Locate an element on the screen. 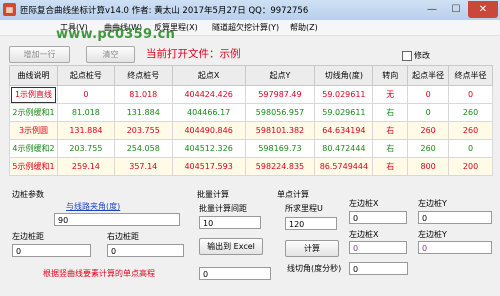 Image resolution: width=500 pixels, height=296 pixels. add-row-button: 增加一行 is located at coordinates (39, 54).